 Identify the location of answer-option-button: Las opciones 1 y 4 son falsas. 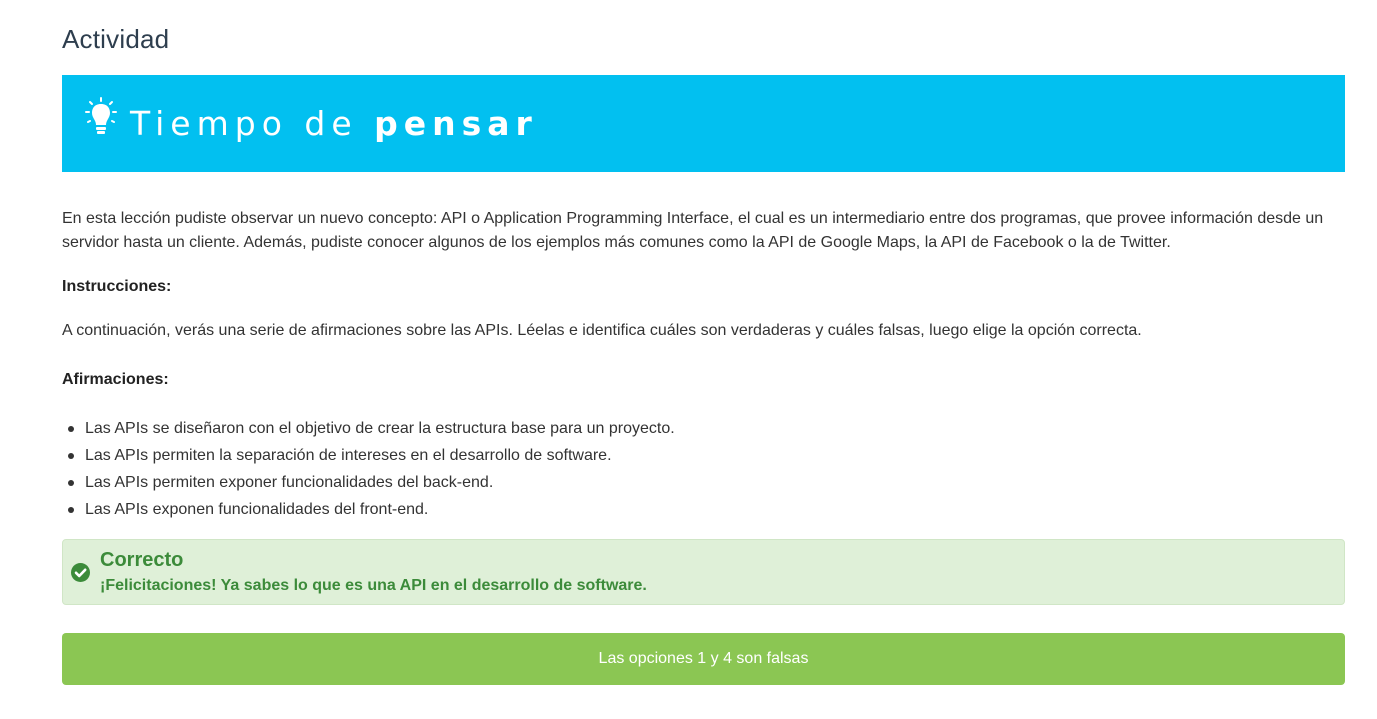
(703, 659).